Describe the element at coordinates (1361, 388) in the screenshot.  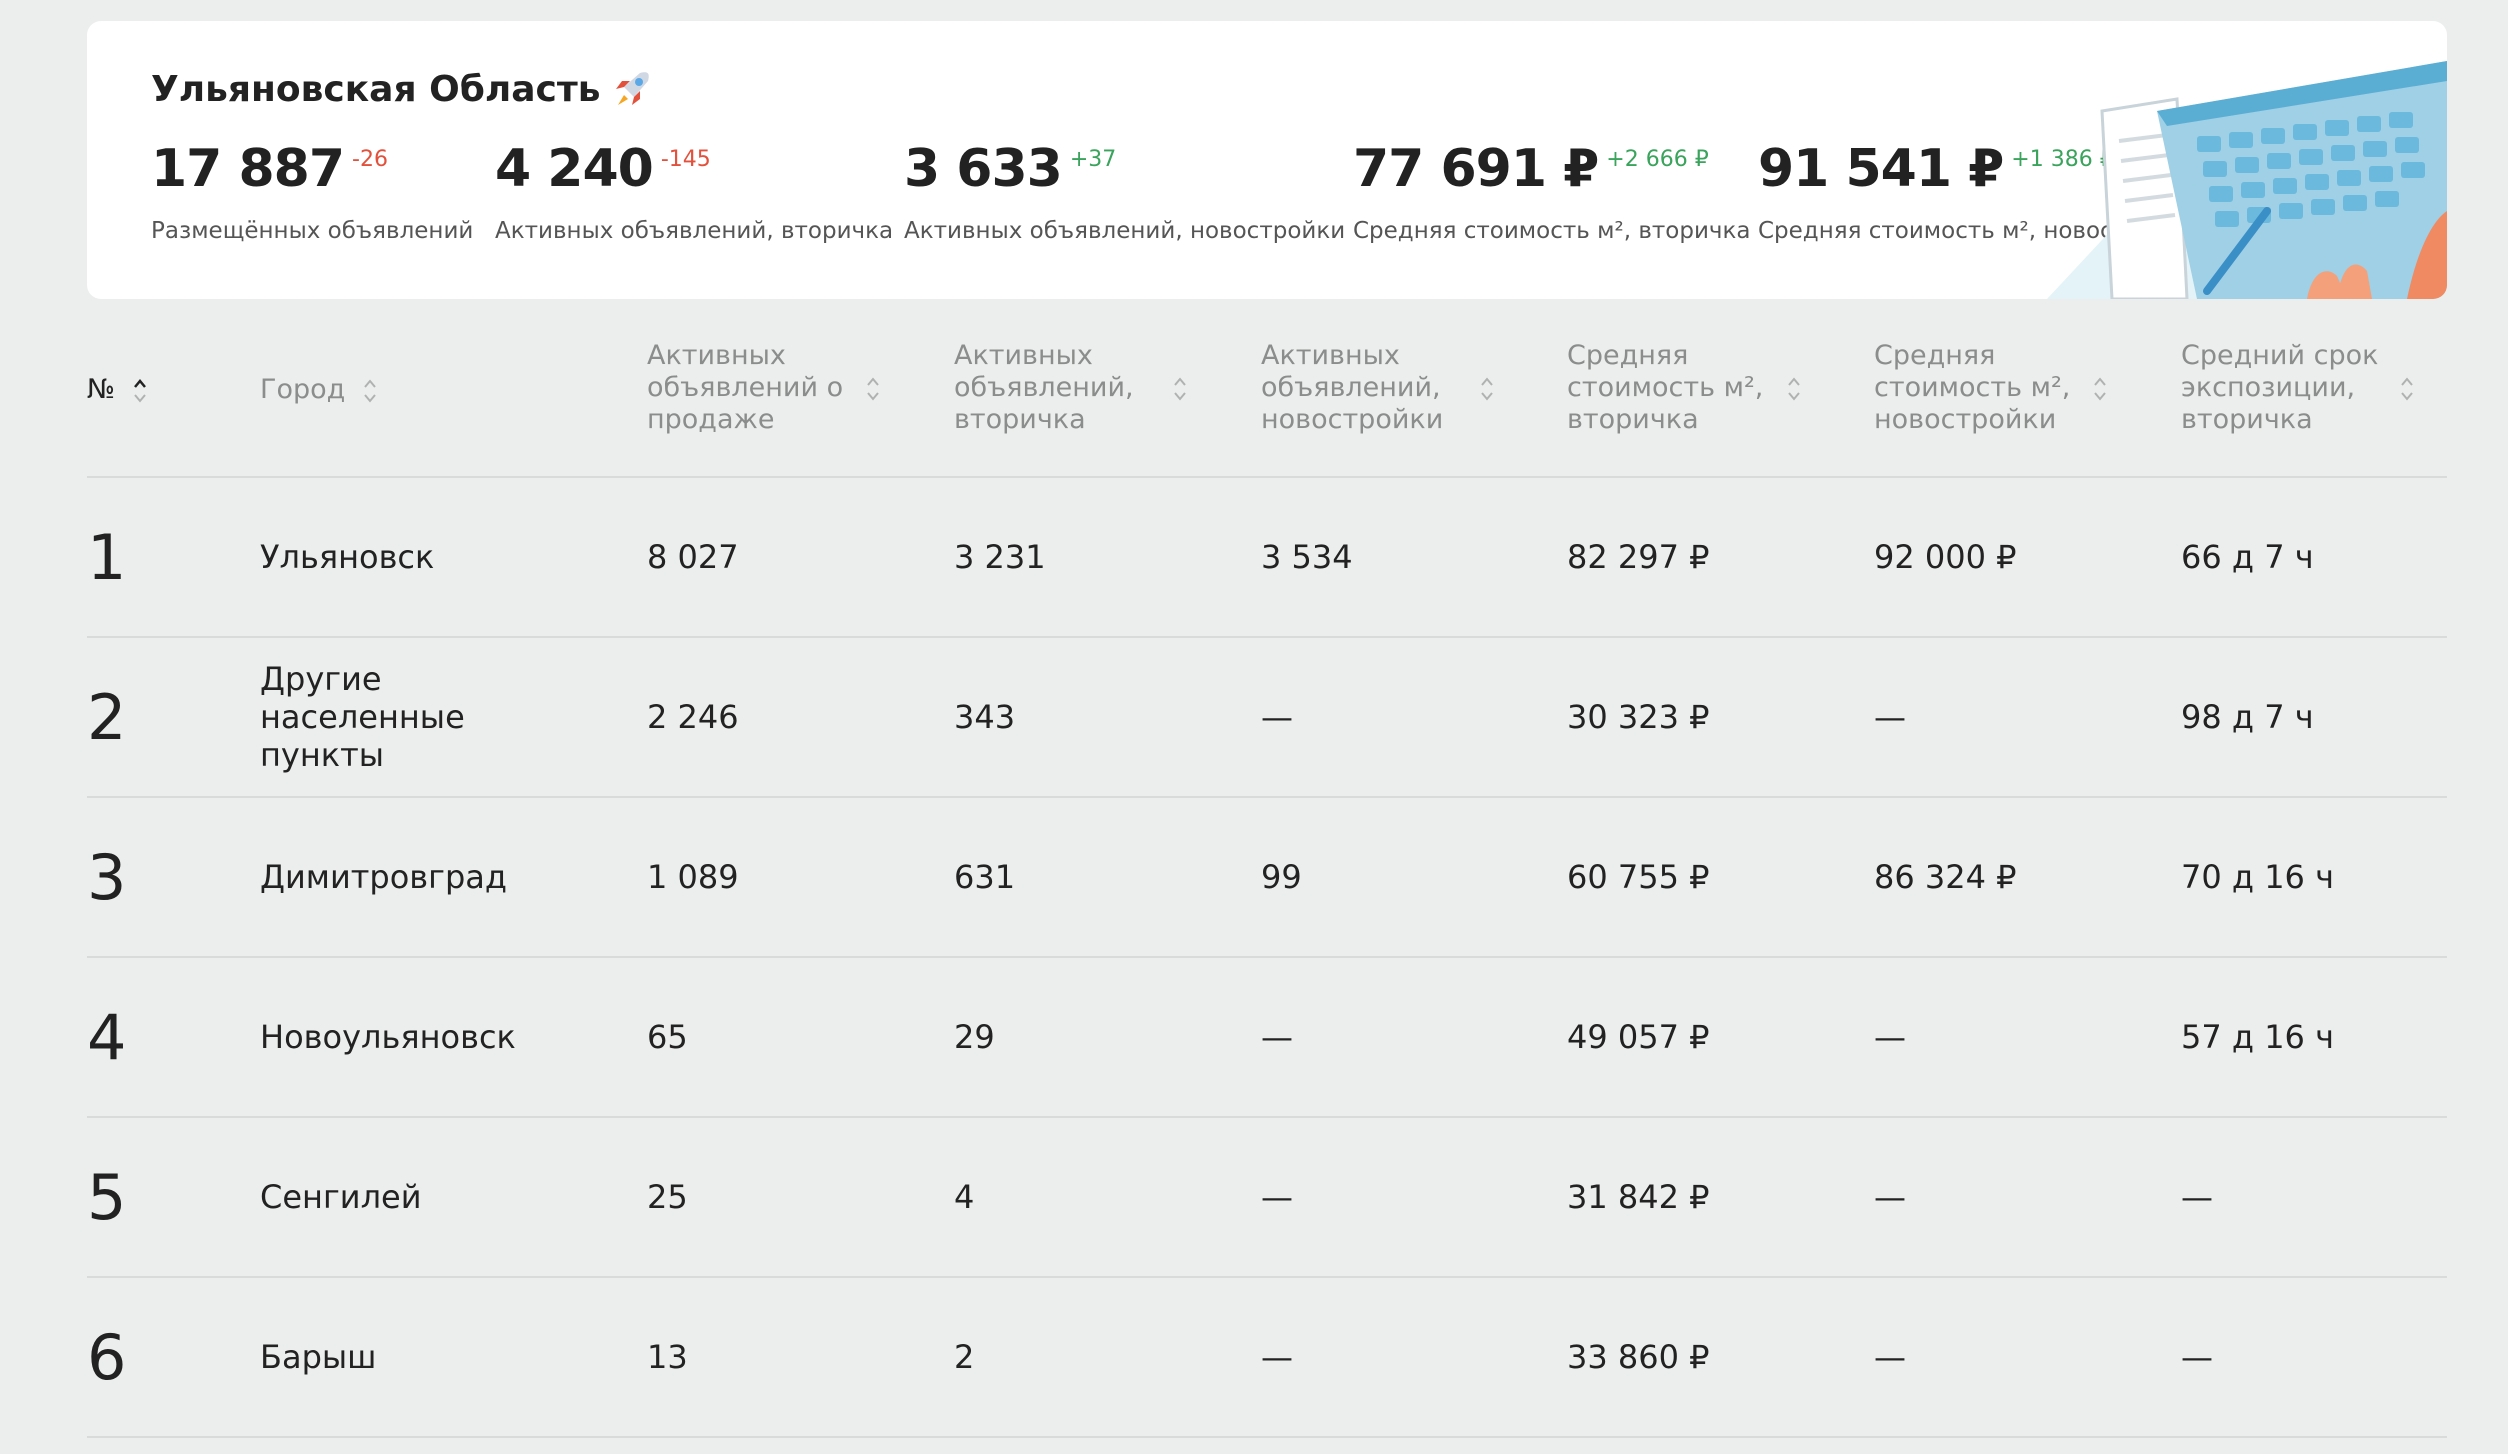
I see `header-active-new: Активных объявлений, новостройки` at that location.